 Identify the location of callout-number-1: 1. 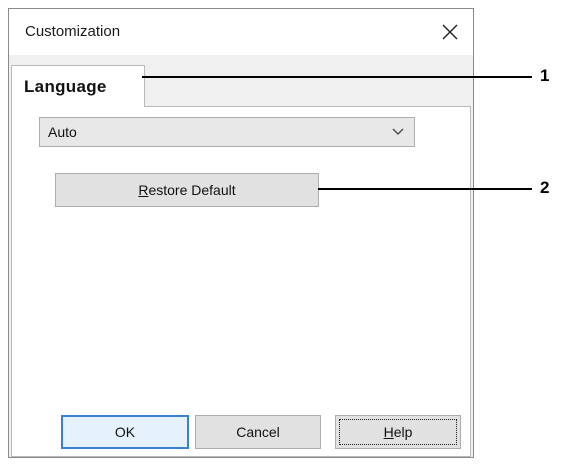
(545, 75).